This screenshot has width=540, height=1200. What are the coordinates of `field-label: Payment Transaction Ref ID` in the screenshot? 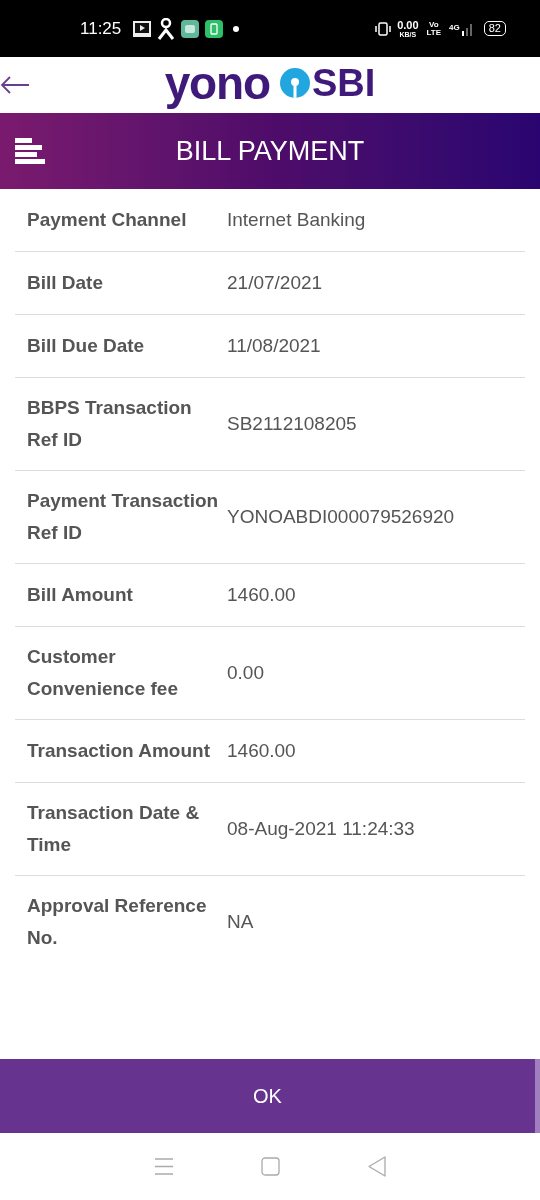 It's located at (123, 517).